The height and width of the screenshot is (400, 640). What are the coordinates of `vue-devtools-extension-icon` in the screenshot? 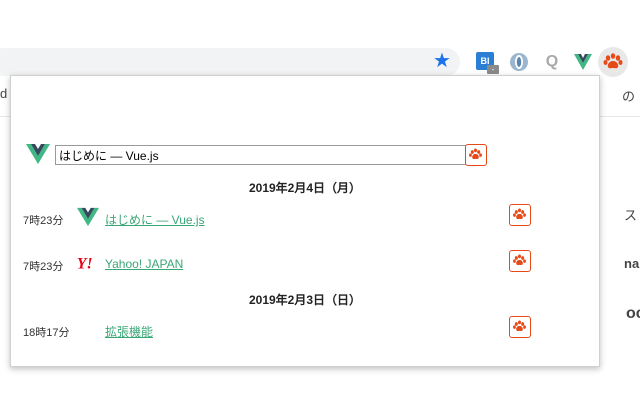 It's located at (583, 62).